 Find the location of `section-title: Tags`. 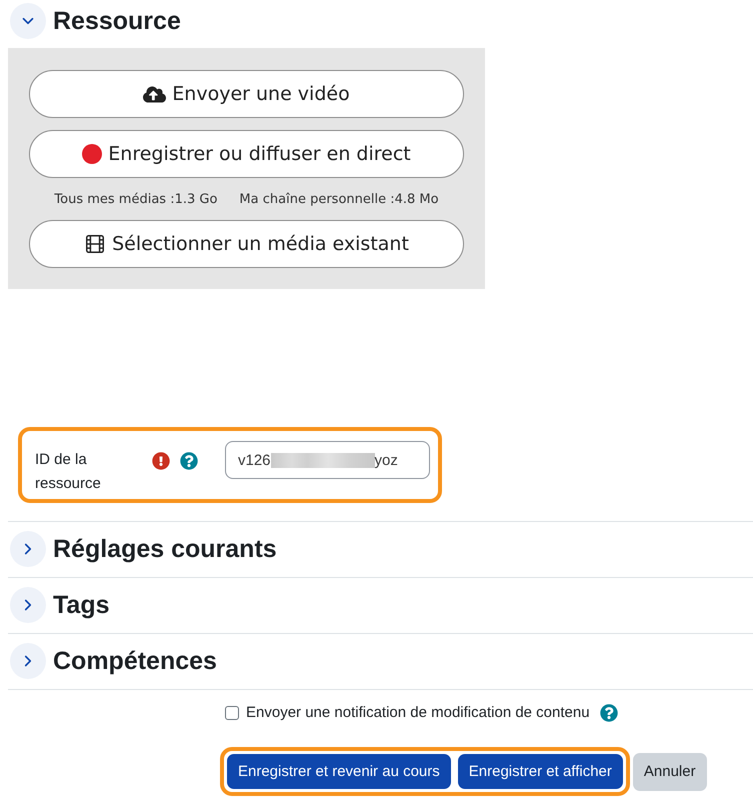

section-title: Tags is located at coordinates (81, 605).